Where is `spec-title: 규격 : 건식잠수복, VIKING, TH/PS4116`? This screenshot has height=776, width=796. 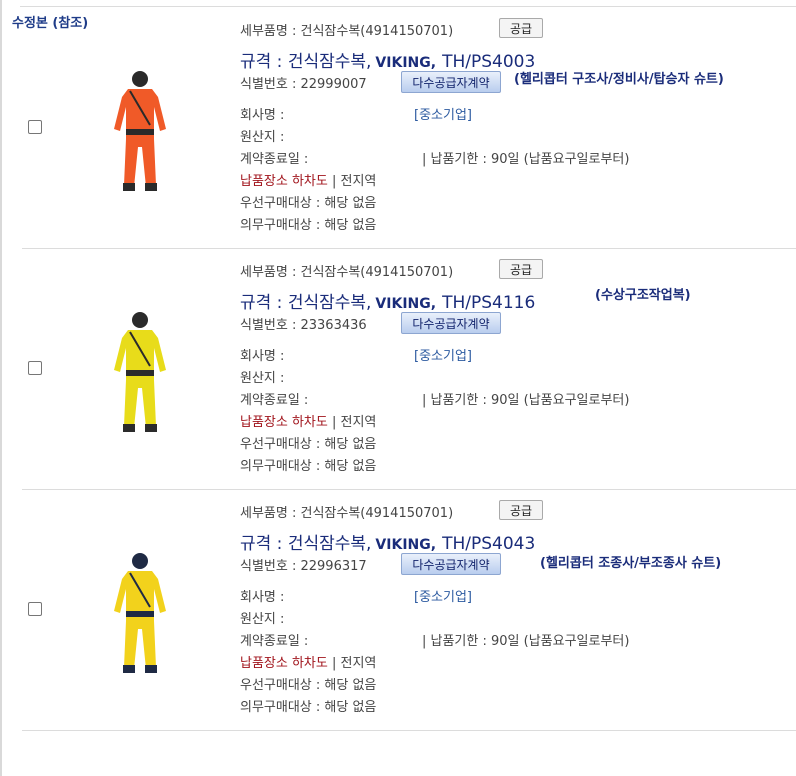
spec-title: 규격 : 건식잠수복, VIKING, TH/PS4116 is located at coordinates (387, 300).